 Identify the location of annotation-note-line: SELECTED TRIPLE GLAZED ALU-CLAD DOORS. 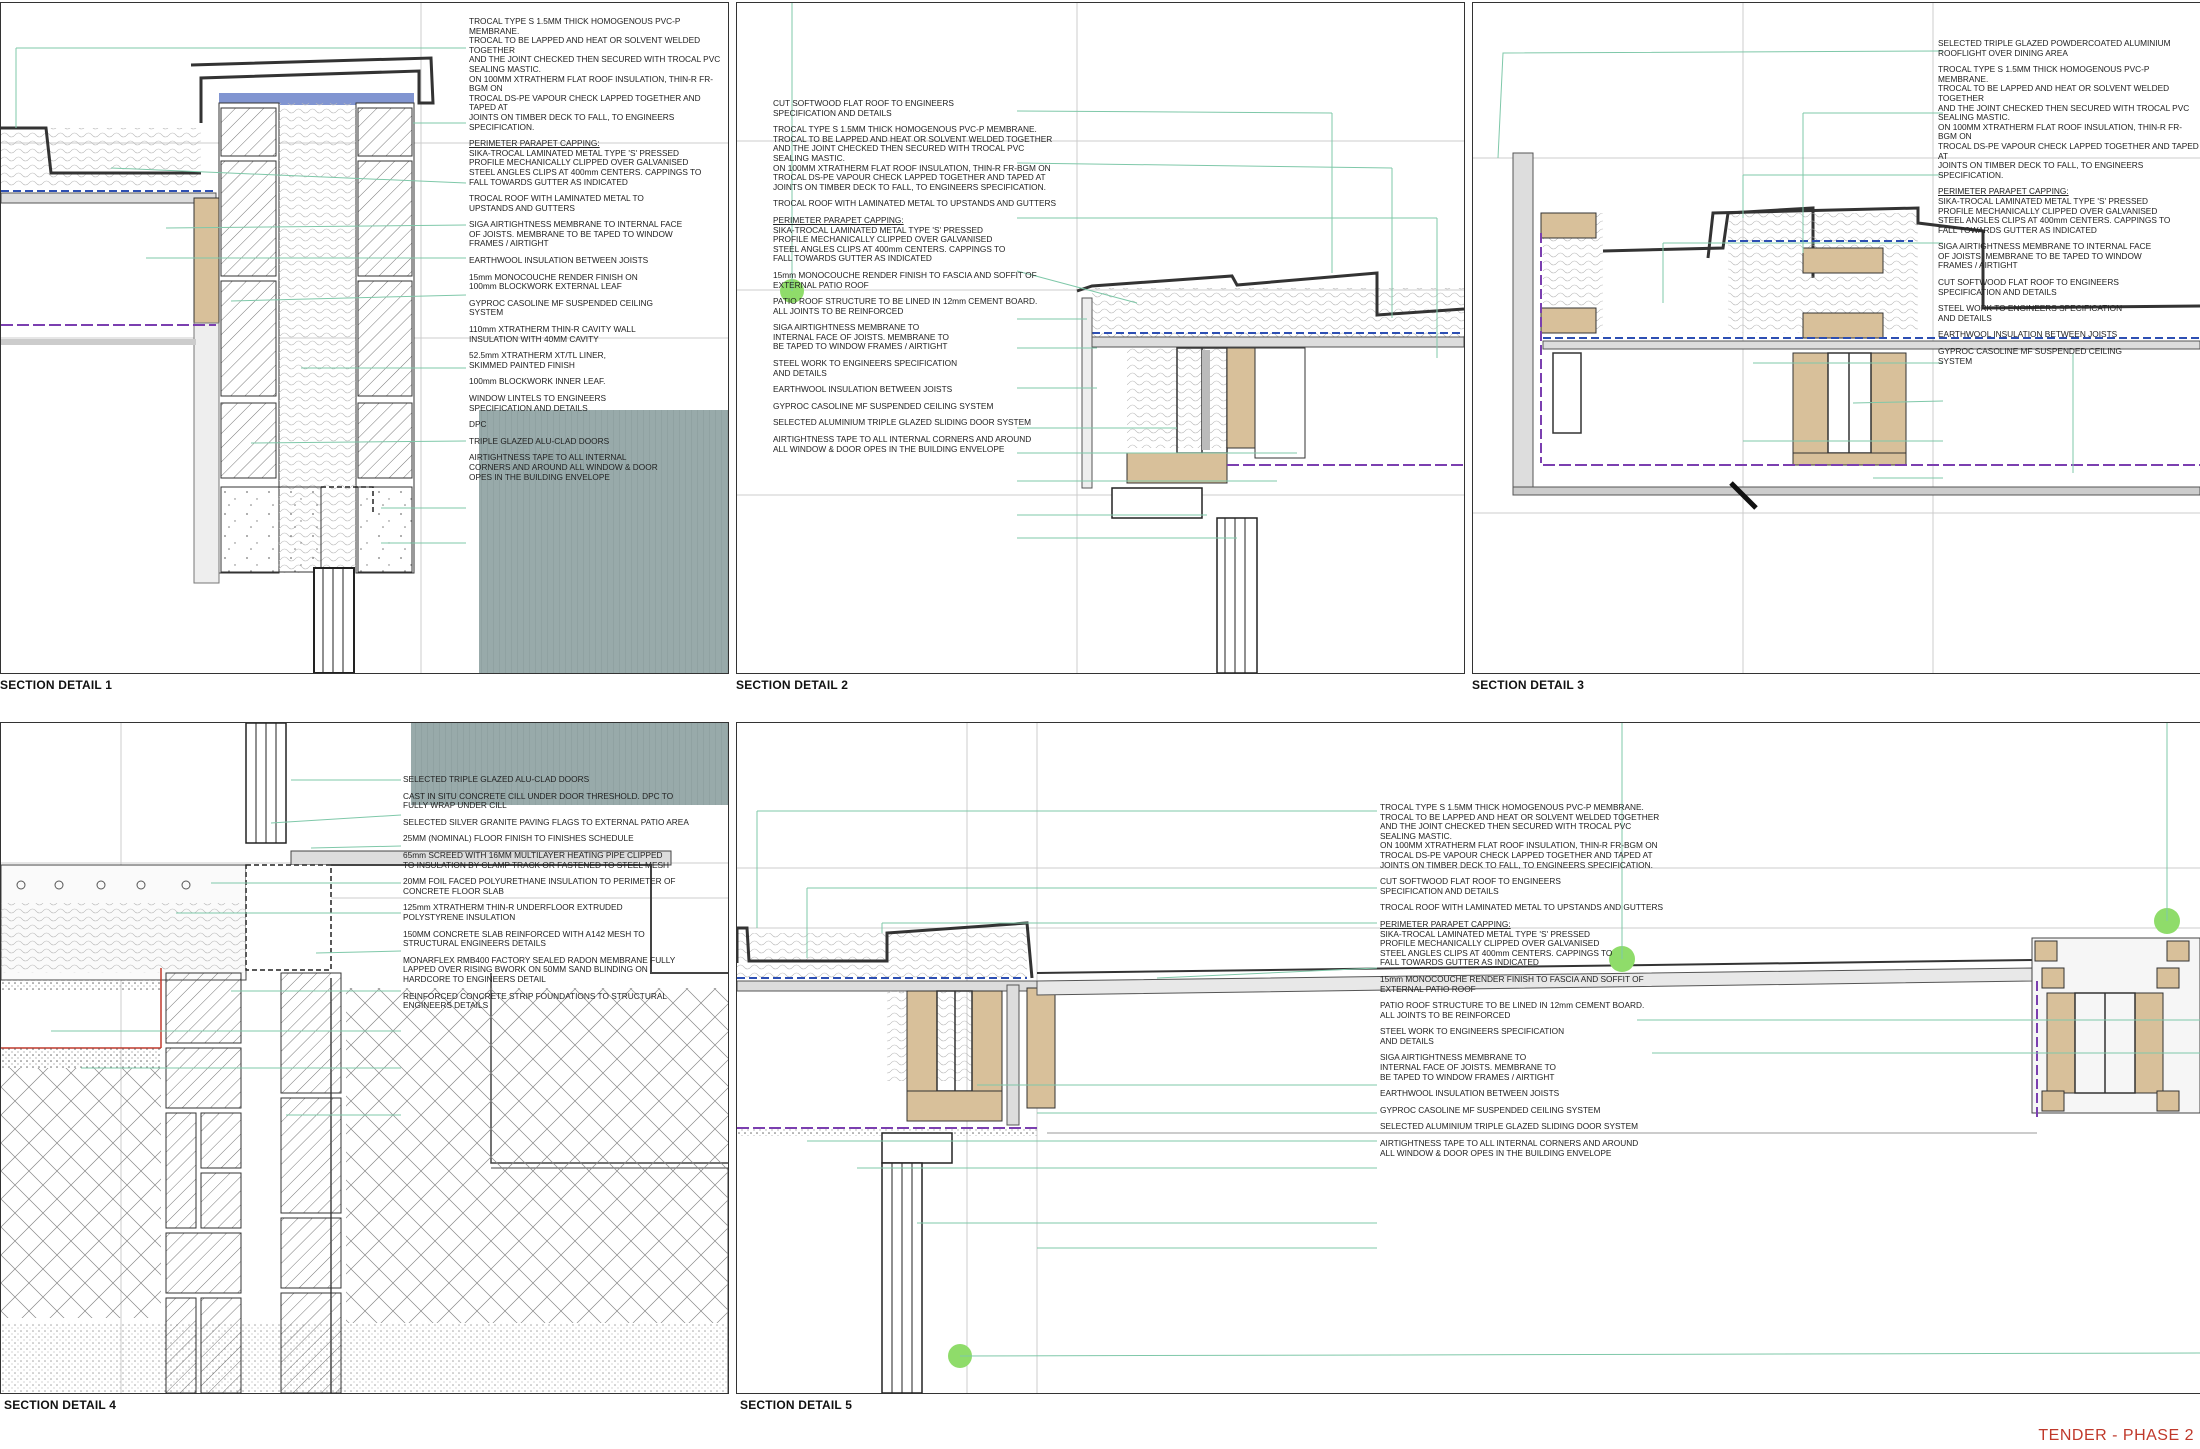
(496, 779).